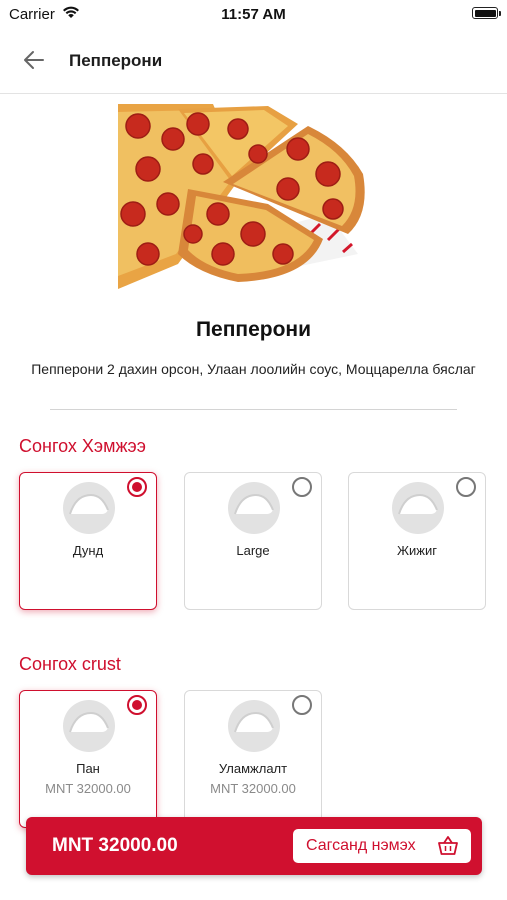 The width and height of the screenshot is (507, 900). What do you see at coordinates (361, 845) in the screenshot?
I see `add-to-cart-label: Сагсанд нэмэх` at bounding box center [361, 845].